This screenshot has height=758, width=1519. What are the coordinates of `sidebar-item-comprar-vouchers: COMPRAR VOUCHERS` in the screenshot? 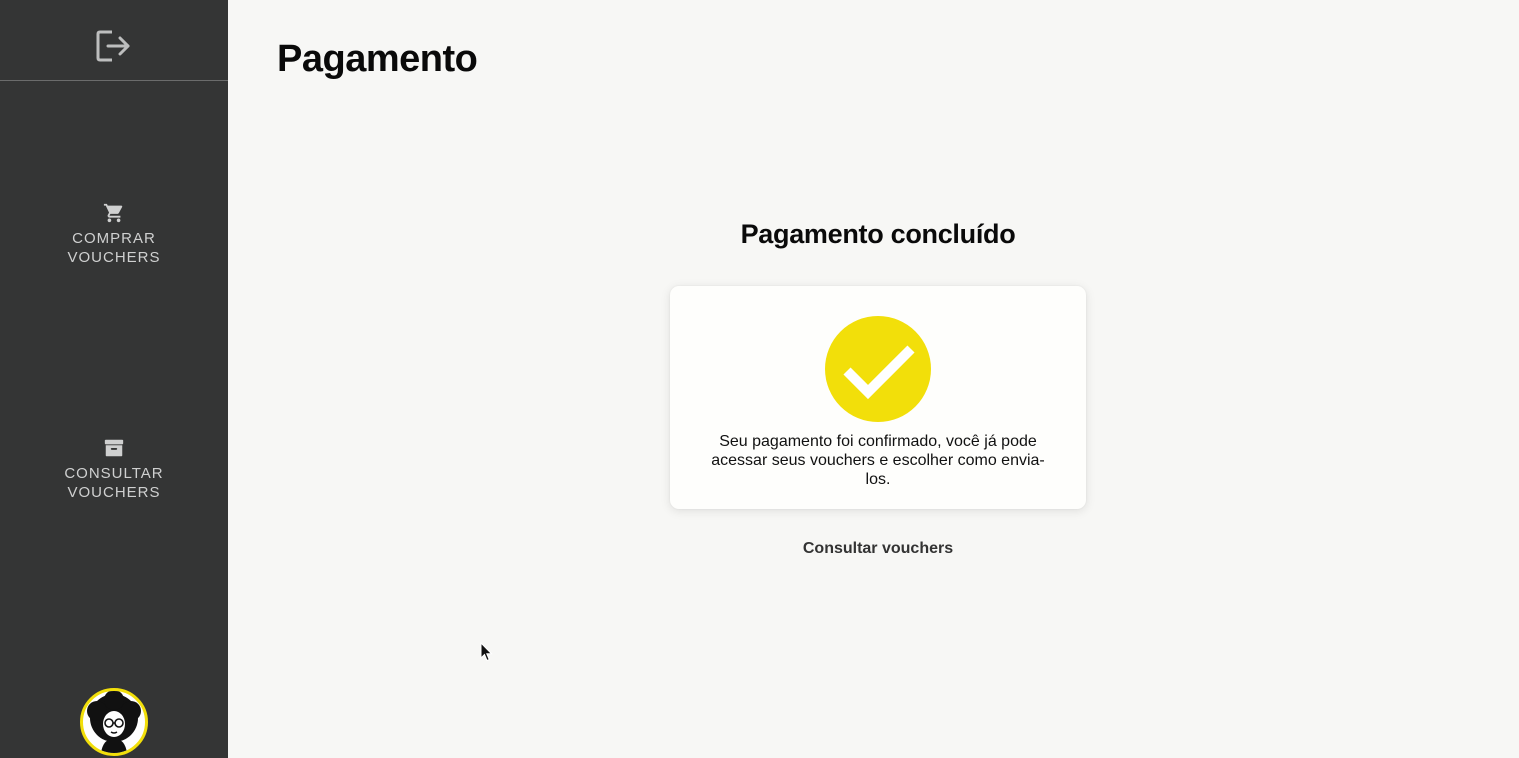 It's located at (114, 234).